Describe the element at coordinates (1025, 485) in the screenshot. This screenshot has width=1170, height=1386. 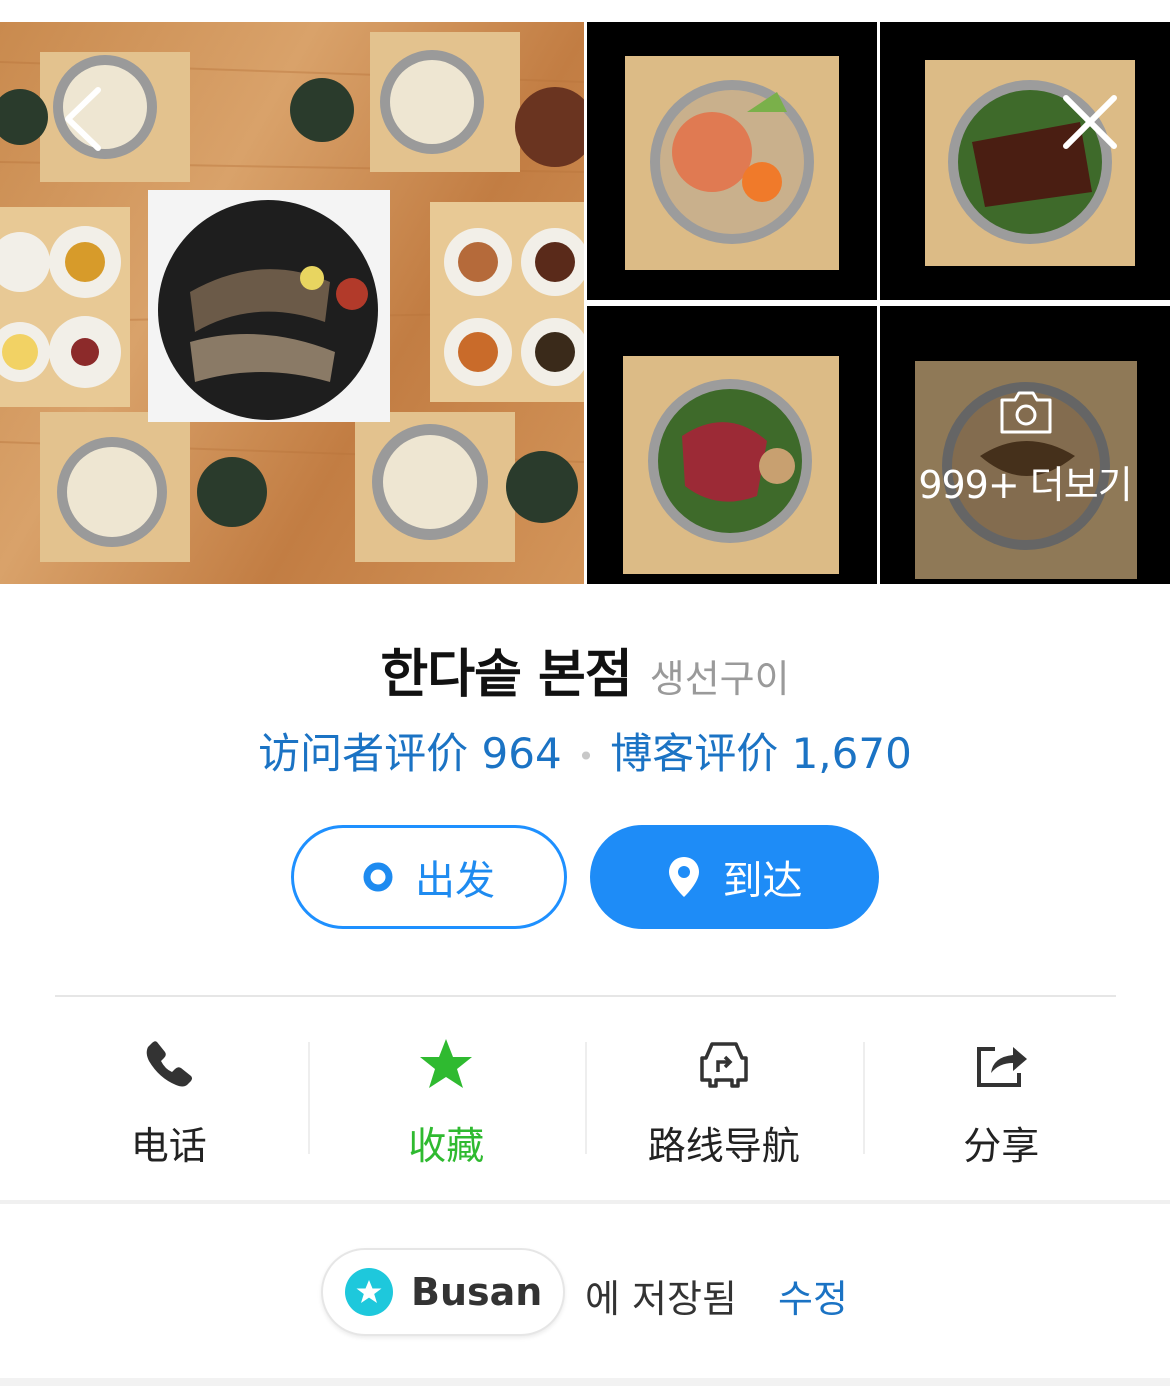
I see `more-photos-label: 999+ 더보기` at that location.